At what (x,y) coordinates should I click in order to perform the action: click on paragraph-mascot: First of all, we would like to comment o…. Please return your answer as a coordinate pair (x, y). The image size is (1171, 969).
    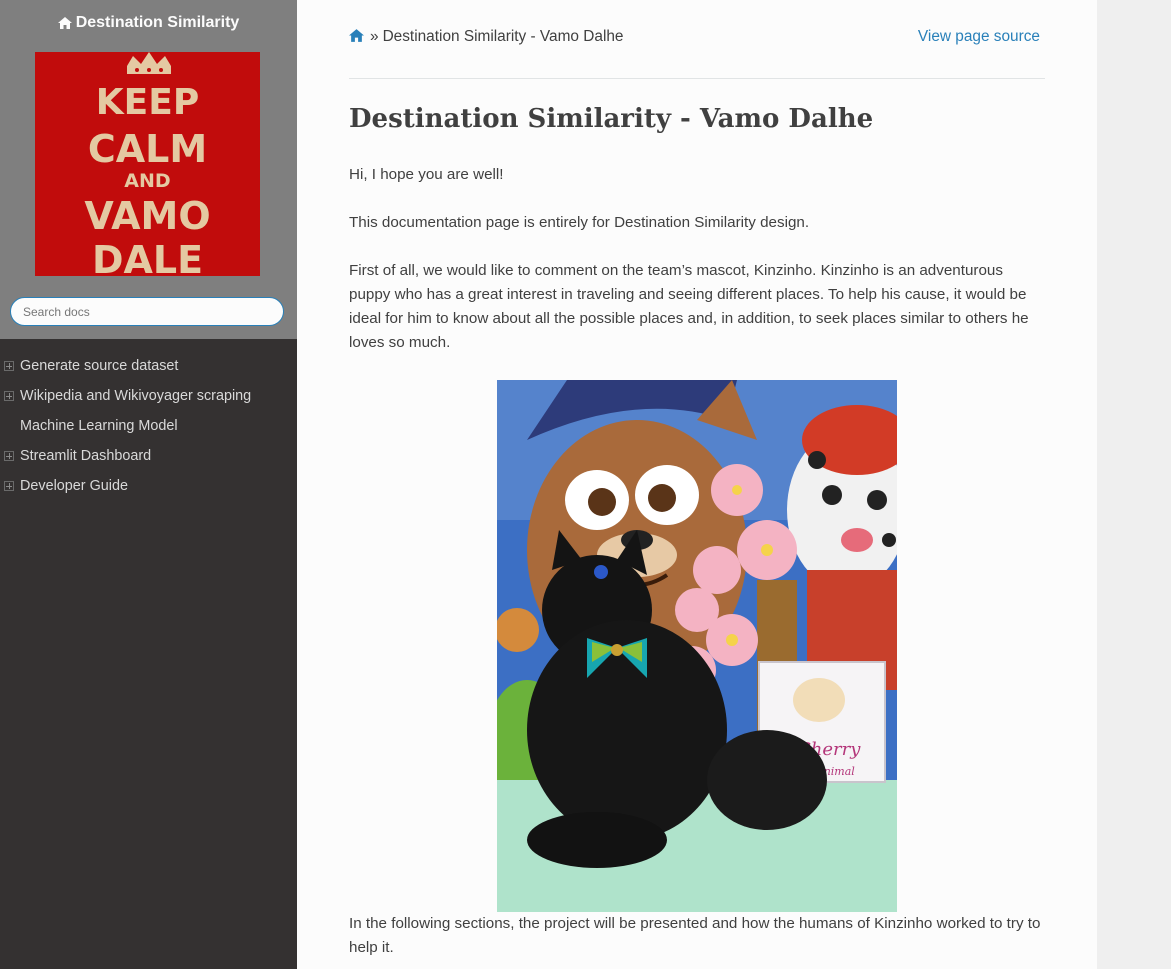
    Looking at the image, I should click on (689, 306).